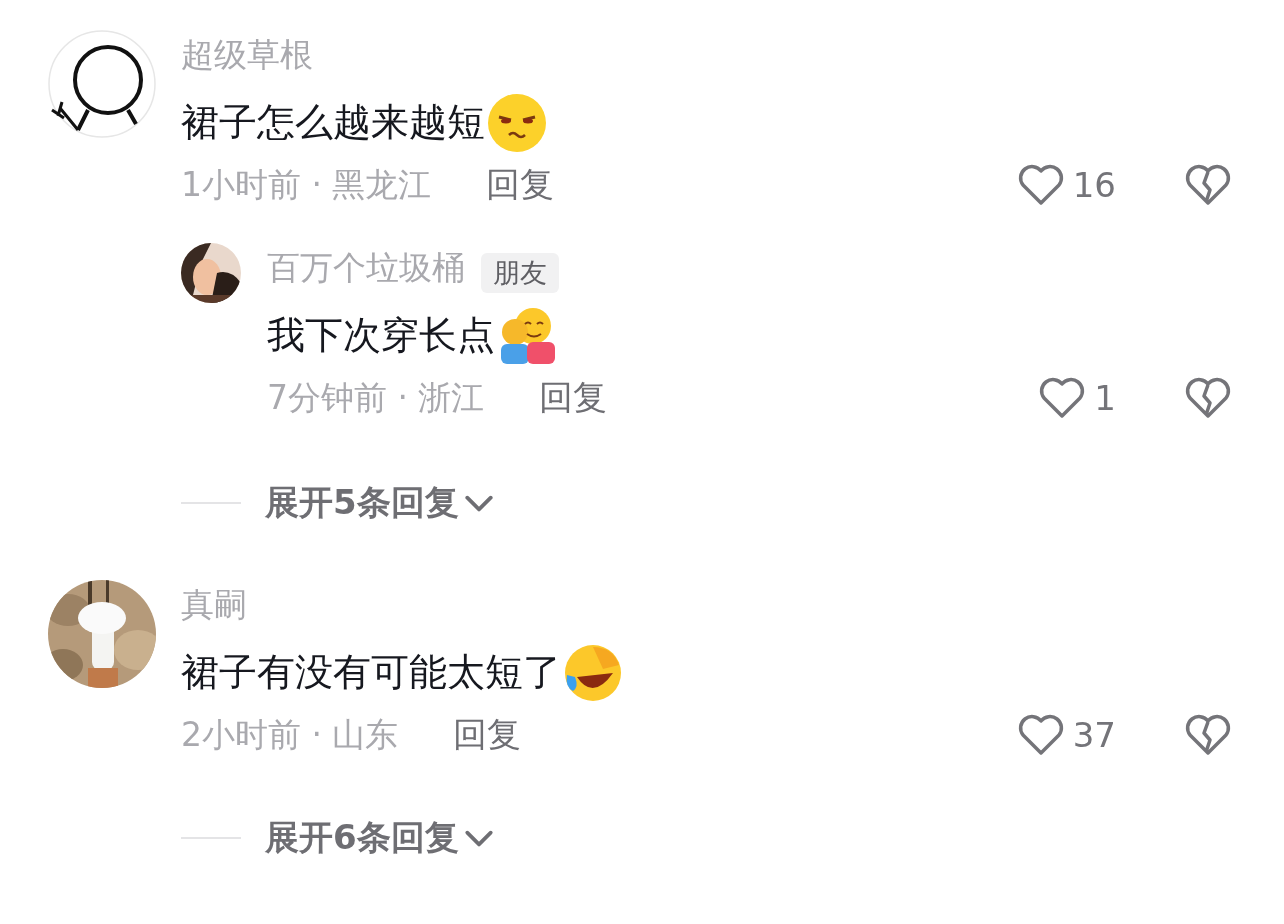 The height and width of the screenshot is (924, 1284). I want to click on expand-replies-button: 展开5条回复, so click(380, 503).